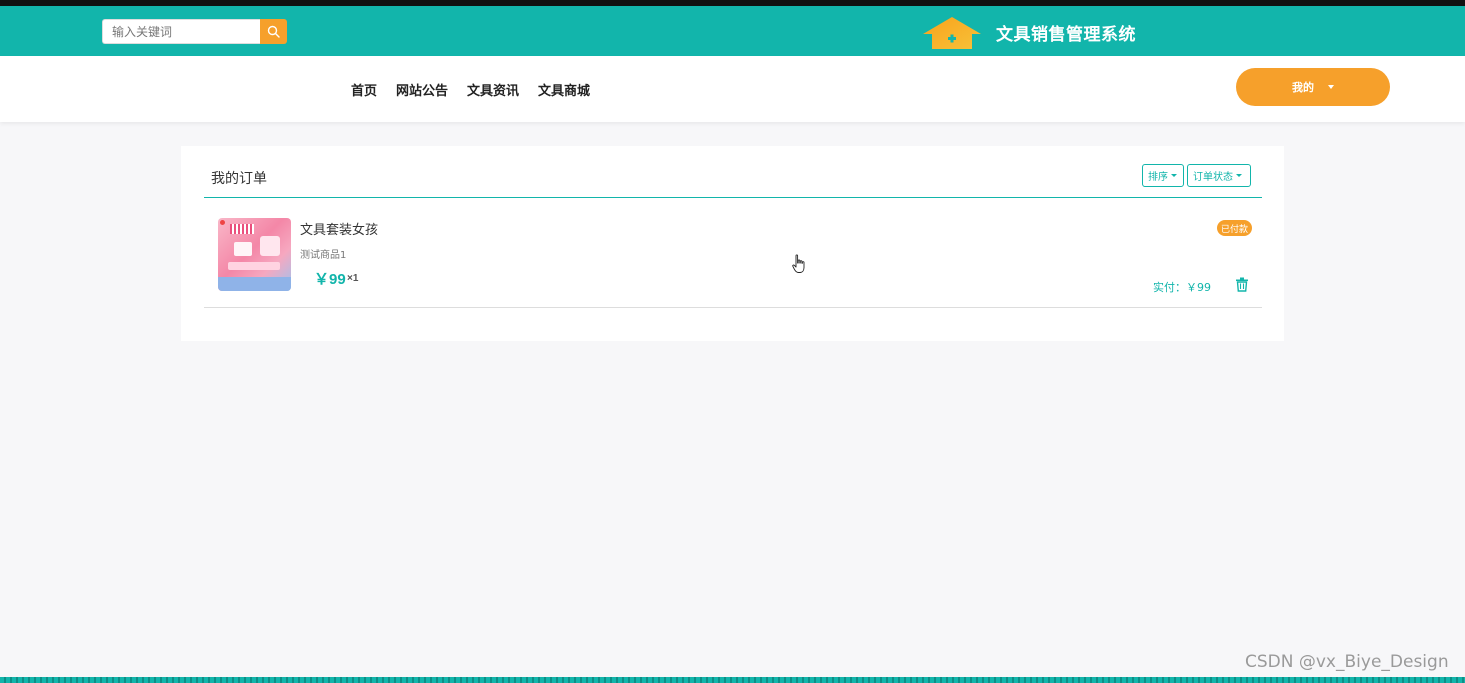 This screenshot has width=1465, height=683. What do you see at coordinates (330, 279) in the screenshot?
I see `product-price: ￥99` at bounding box center [330, 279].